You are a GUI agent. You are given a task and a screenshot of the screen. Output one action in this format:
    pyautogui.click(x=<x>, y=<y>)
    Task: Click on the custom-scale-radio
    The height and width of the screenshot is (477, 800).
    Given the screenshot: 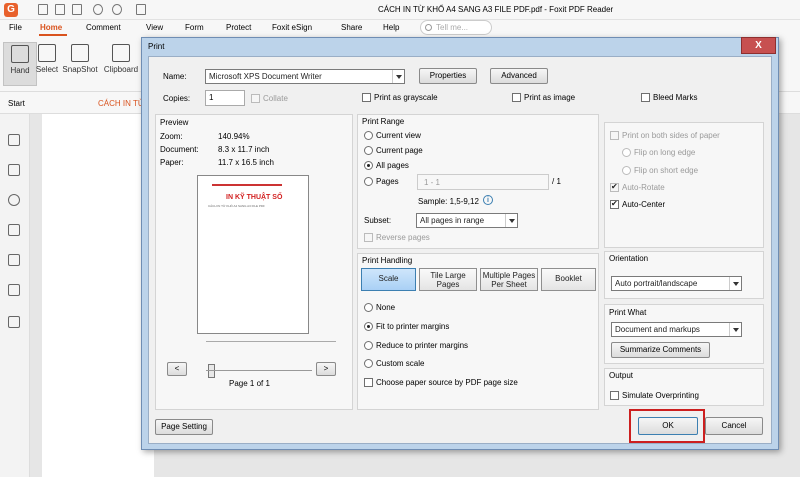 What is the action you would take?
    pyautogui.click(x=368, y=363)
    